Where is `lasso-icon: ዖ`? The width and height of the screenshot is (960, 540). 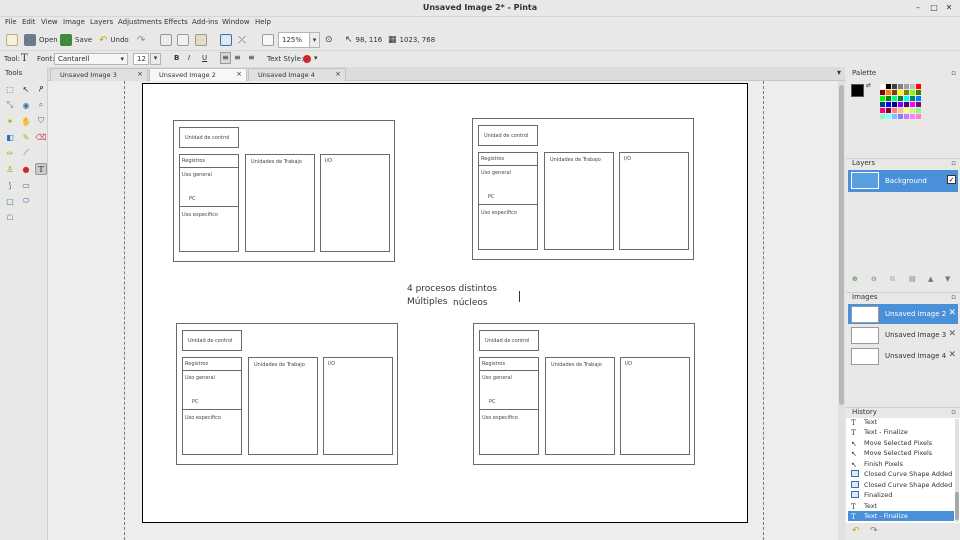
lasso-icon: ዖ is located at coordinates (41, 89).